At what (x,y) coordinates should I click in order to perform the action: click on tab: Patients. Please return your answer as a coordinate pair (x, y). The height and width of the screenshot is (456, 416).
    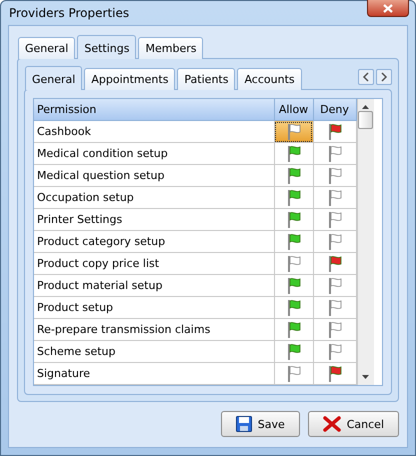
    Looking at the image, I should click on (206, 79).